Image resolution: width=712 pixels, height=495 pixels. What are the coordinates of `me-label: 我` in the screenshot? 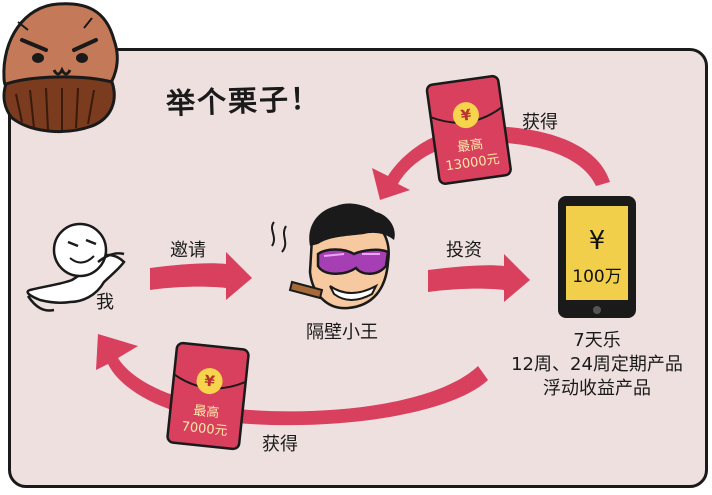 It's located at (105, 302).